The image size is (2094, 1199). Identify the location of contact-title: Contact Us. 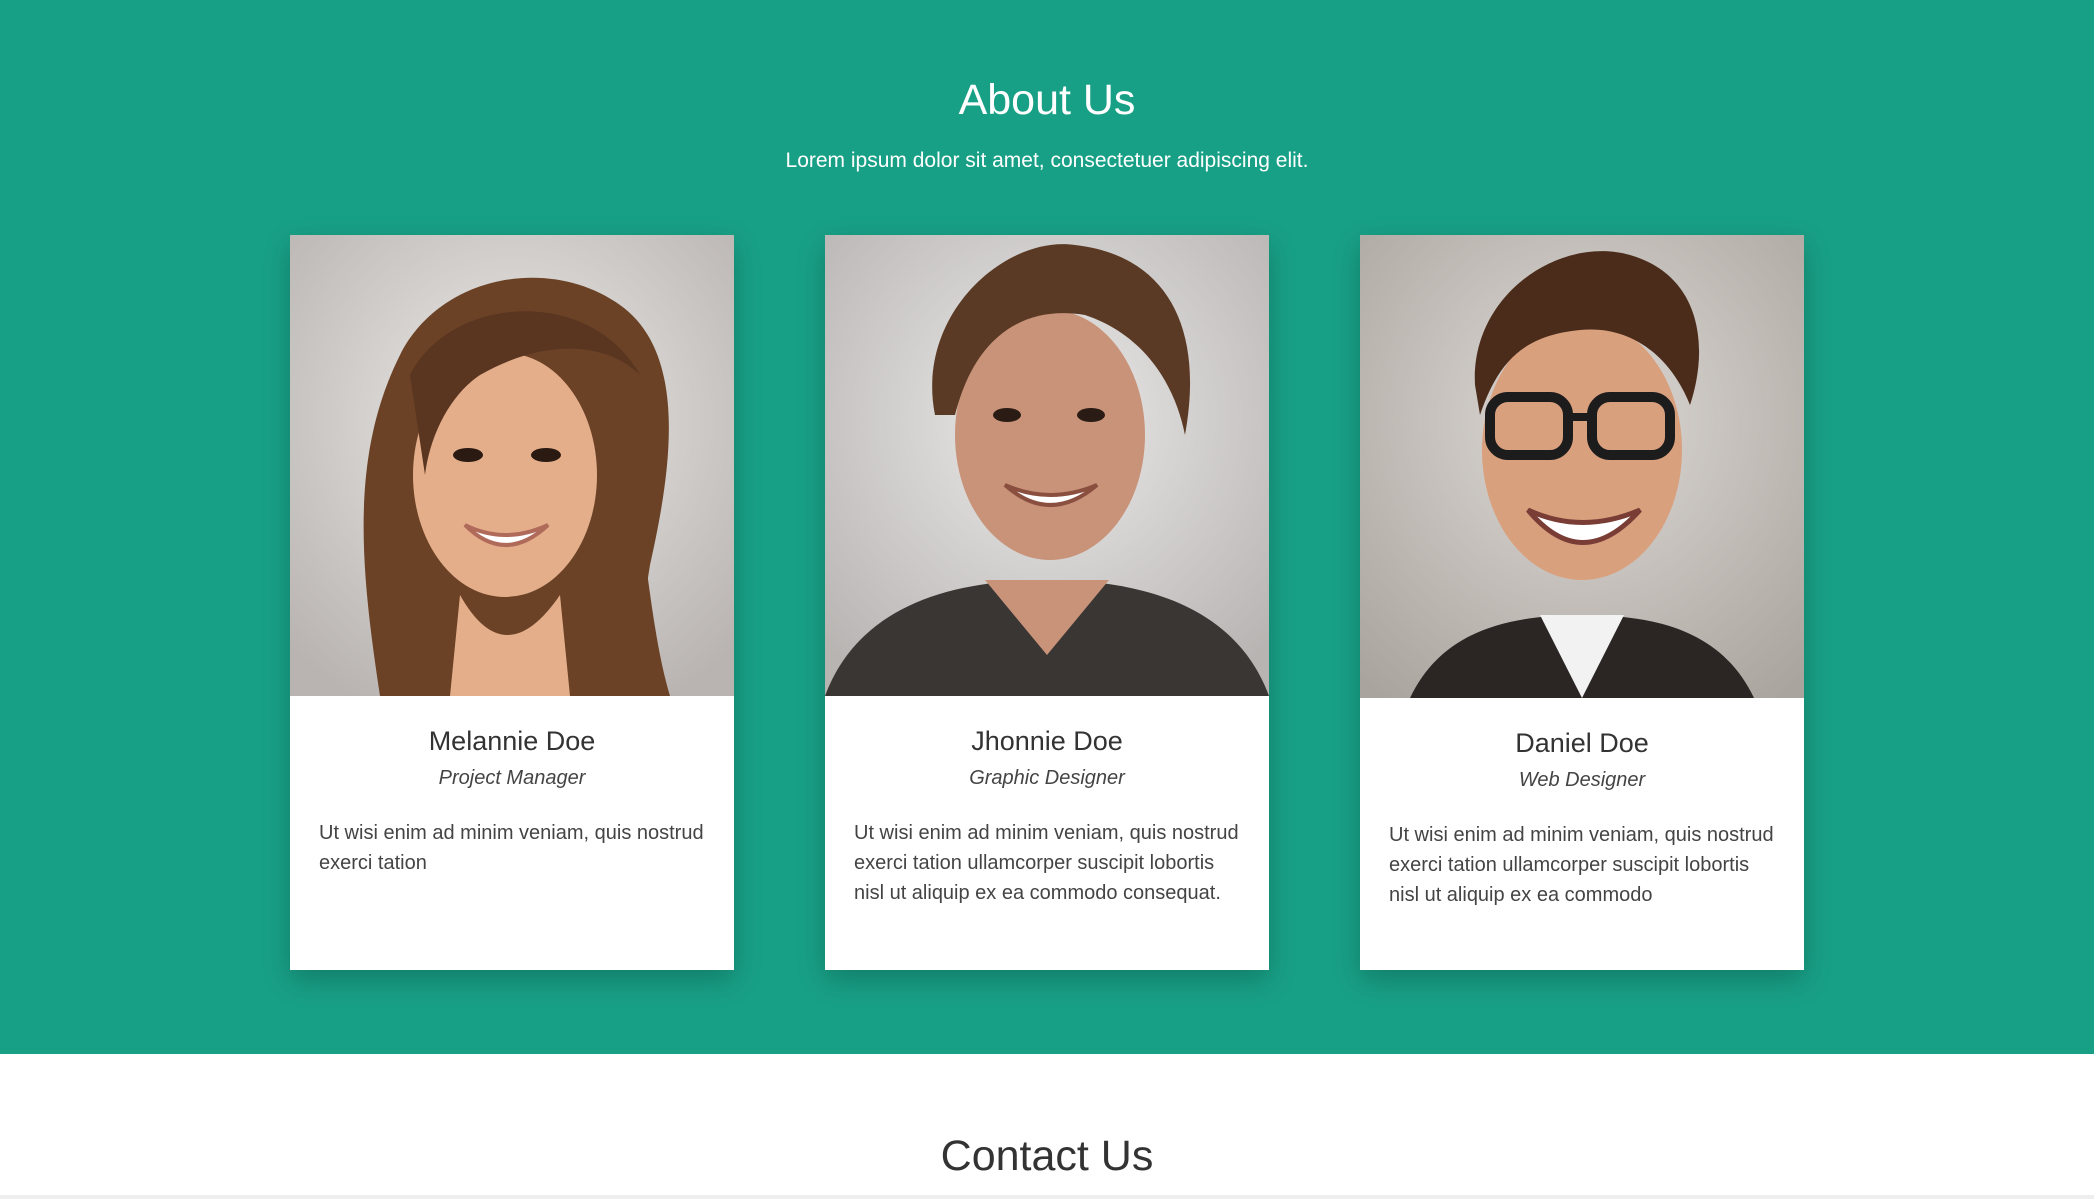
(1047, 1156).